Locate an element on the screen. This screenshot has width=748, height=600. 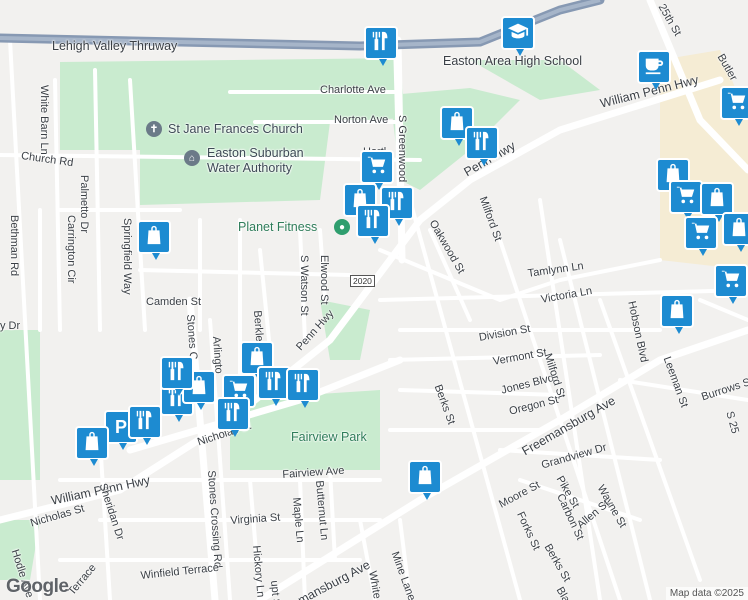
bethman-rd-label: Bethman Rd is located at coordinates (14, 246).